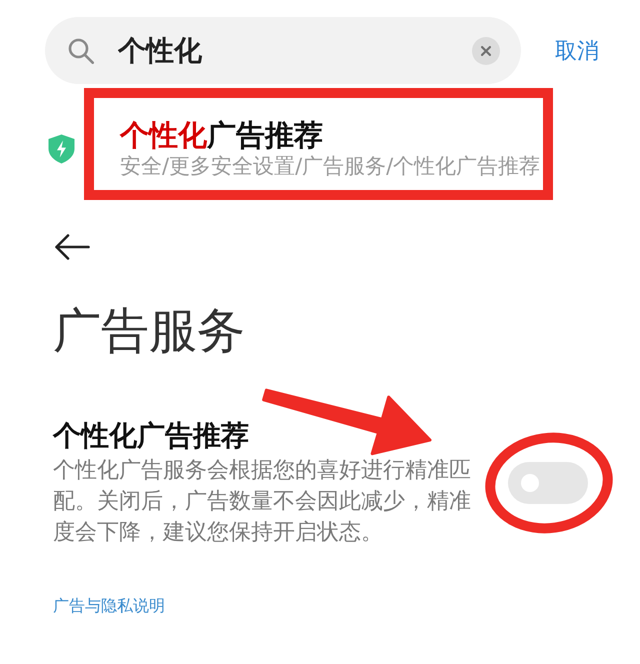 The image size is (640, 664). Describe the element at coordinates (72, 247) in the screenshot. I see `back-icon` at that location.